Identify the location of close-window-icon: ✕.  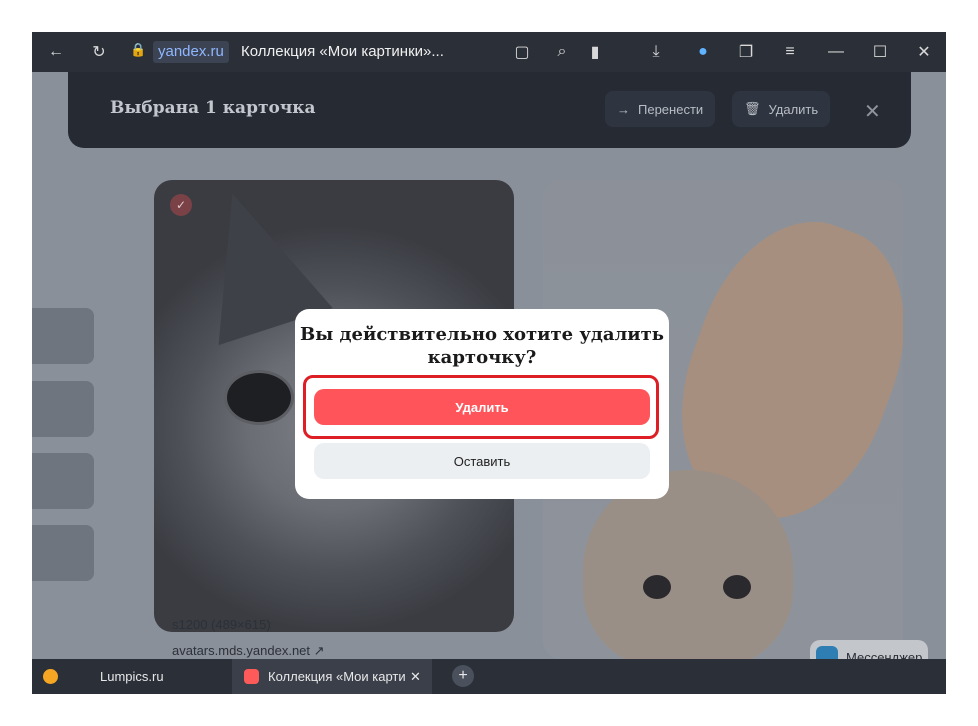
(924, 52).